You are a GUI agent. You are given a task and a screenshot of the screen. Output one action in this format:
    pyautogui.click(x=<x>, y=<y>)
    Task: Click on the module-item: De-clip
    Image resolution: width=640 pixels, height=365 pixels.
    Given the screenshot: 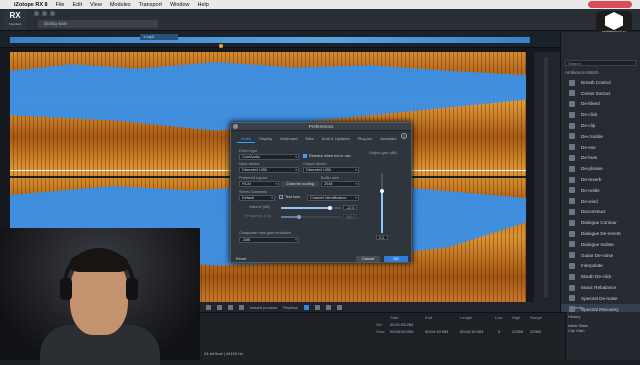 What is the action you would take?
    pyautogui.click(x=600, y=125)
    